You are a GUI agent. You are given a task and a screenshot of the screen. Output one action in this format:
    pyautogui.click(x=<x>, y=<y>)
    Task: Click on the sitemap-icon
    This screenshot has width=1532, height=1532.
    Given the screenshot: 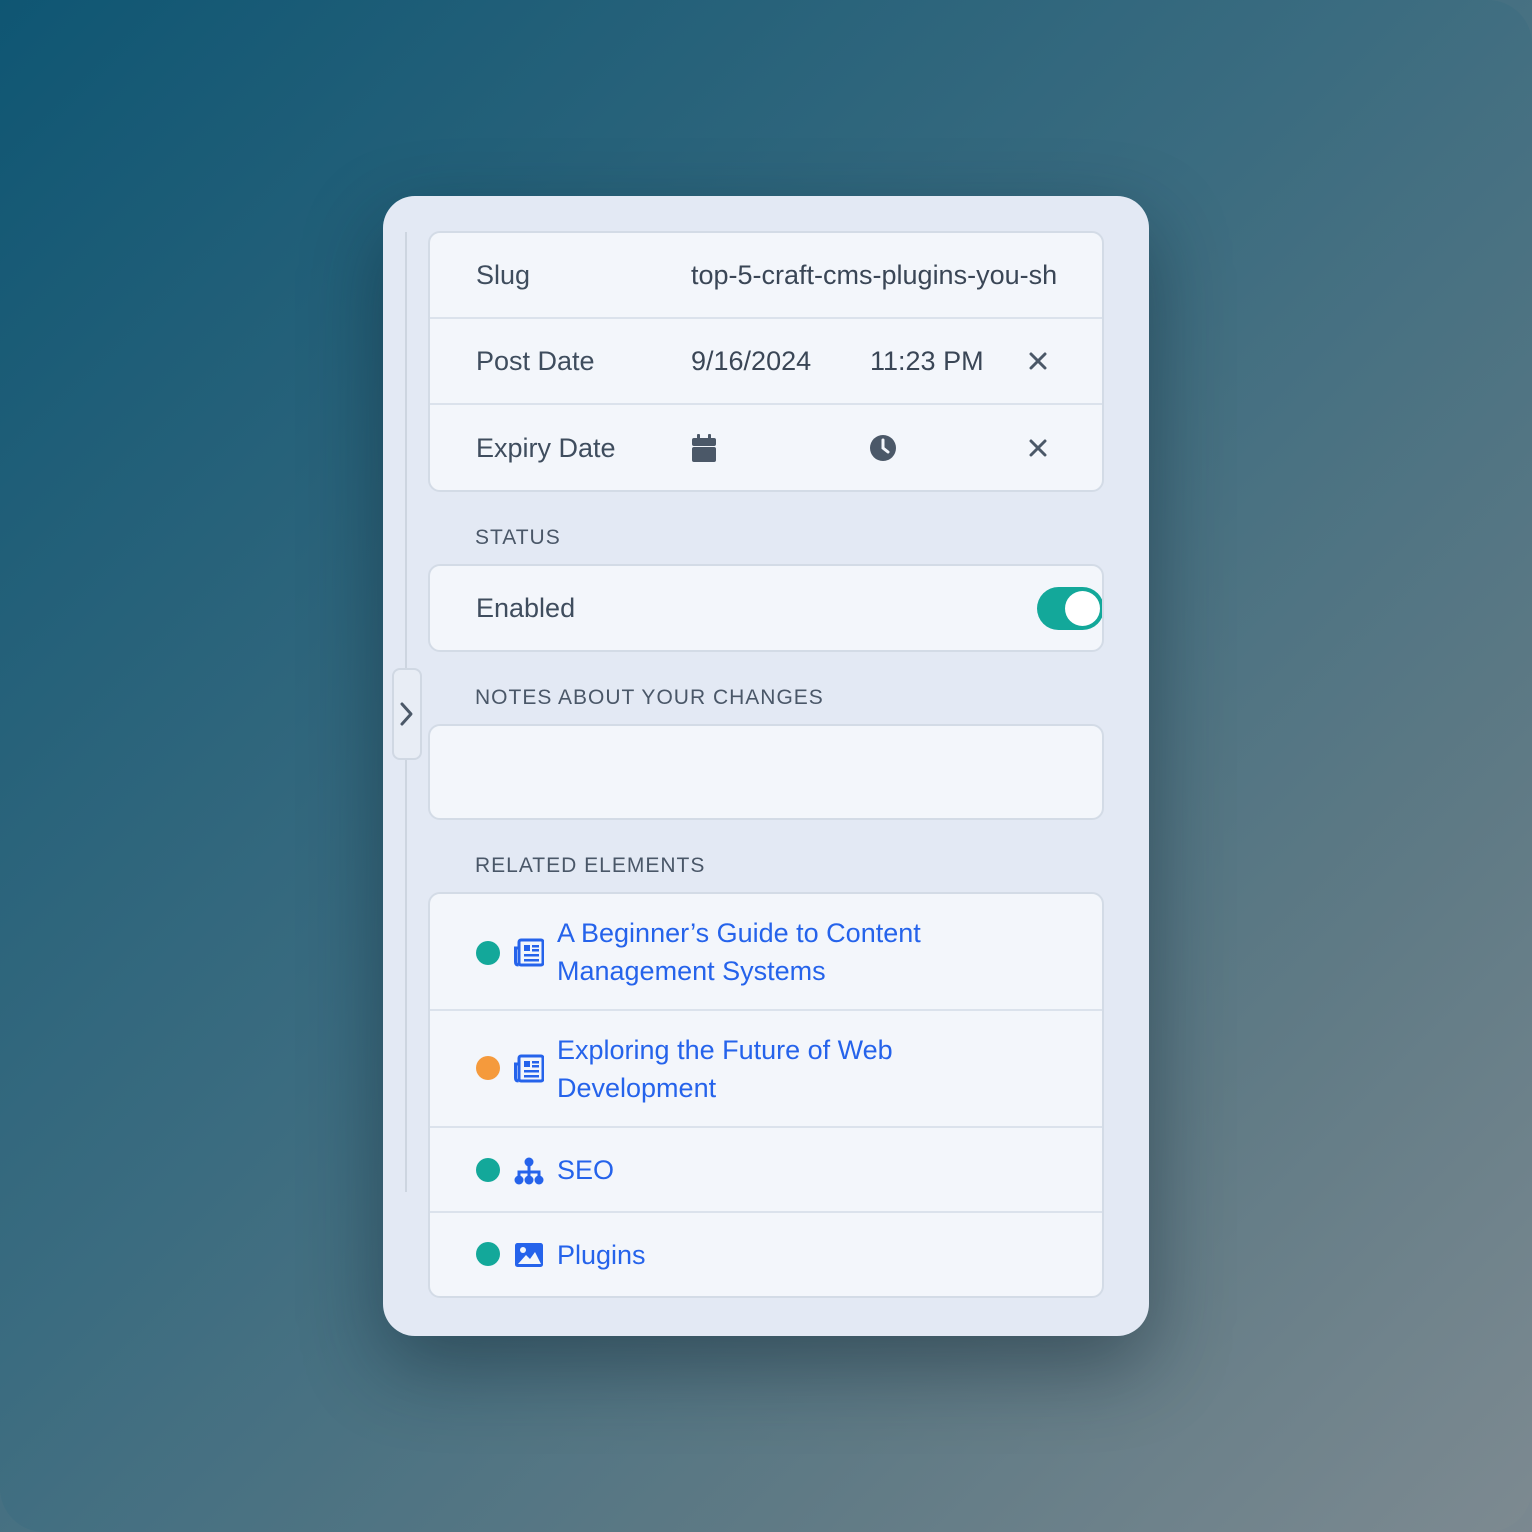 What is the action you would take?
    pyautogui.click(x=529, y=1171)
    